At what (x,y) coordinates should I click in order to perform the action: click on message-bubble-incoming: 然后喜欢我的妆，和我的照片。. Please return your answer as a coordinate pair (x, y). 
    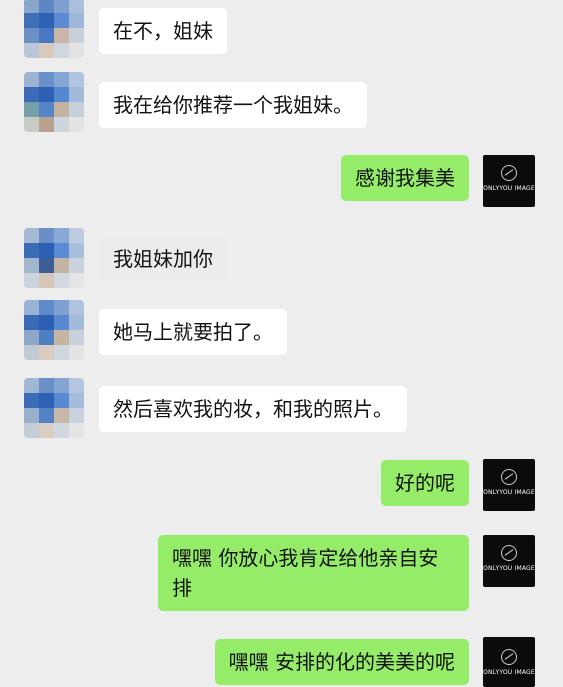
    Looking at the image, I should click on (253, 409).